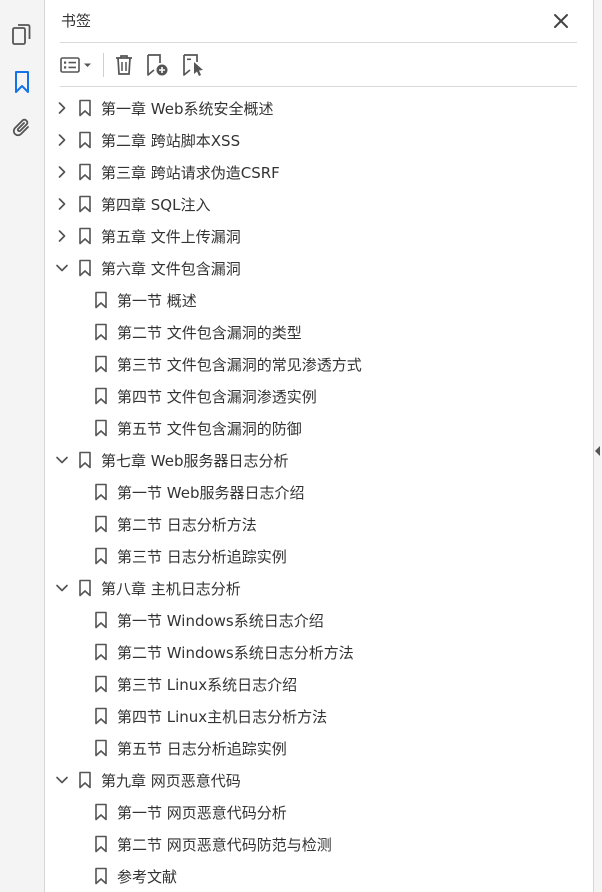 The height and width of the screenshot is (892, 602). What do you see at coordinates (211, 493) in the screenshot?
I see `bookmark-label: 第一节 Web服务器日志介绍` at bounding box center [211, 493].